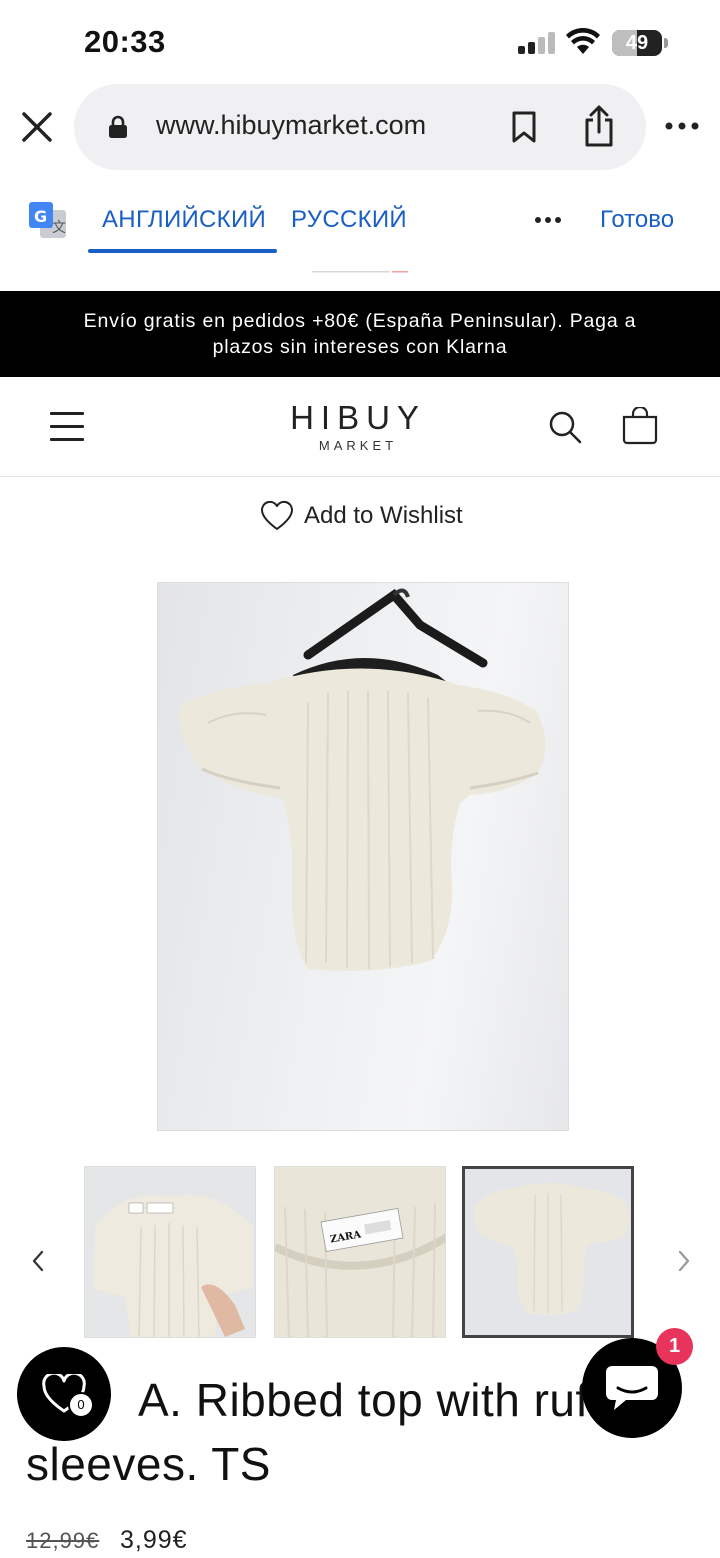  What do you see at coordinates (81, 1405) in the screenshot?
I see `wishlist-count-badge: 0` at bounding box center [81, 1405].